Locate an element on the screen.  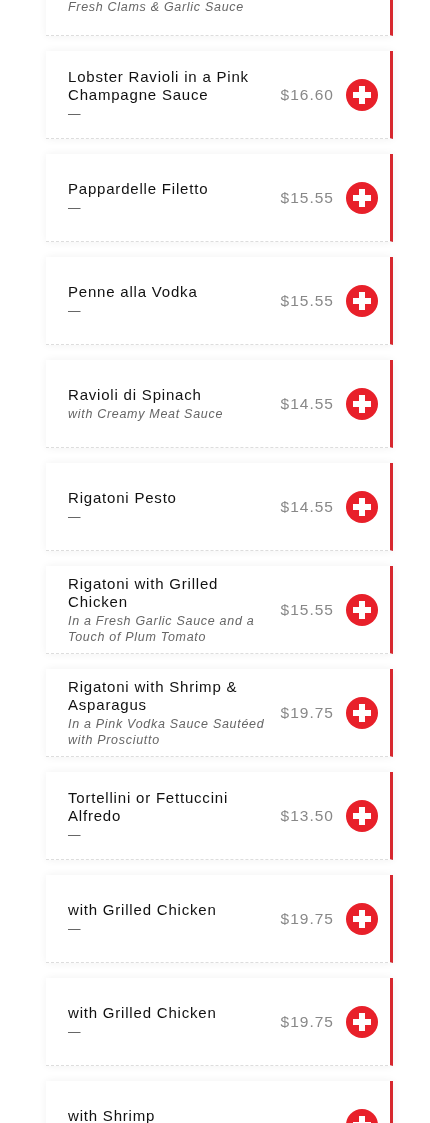
dish-name: Rigatoni with Shrimp & Asparagus is located at coordinates (153, 695).